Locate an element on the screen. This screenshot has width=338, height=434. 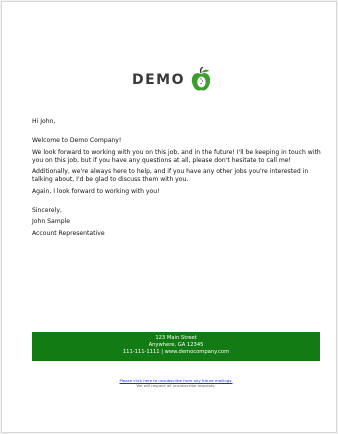
apple-icon is located at coordinates (201, 79).